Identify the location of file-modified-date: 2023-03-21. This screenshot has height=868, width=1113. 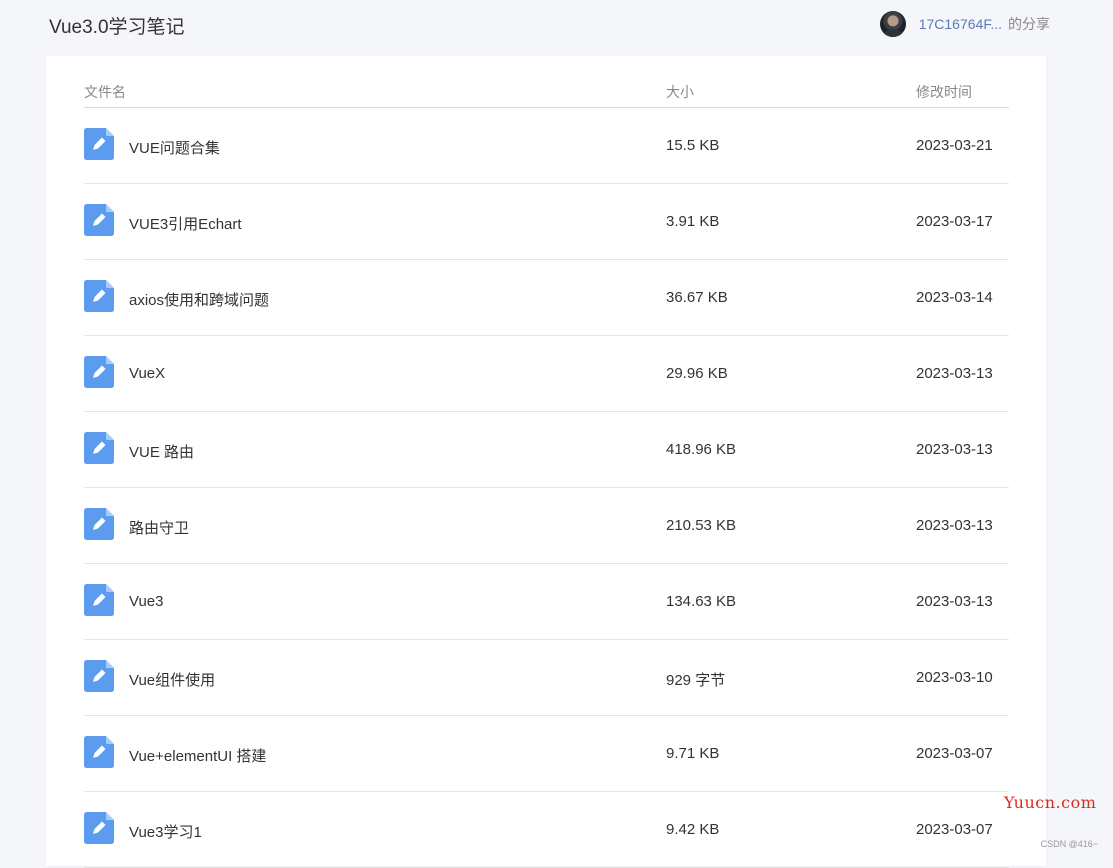
(954, 145).